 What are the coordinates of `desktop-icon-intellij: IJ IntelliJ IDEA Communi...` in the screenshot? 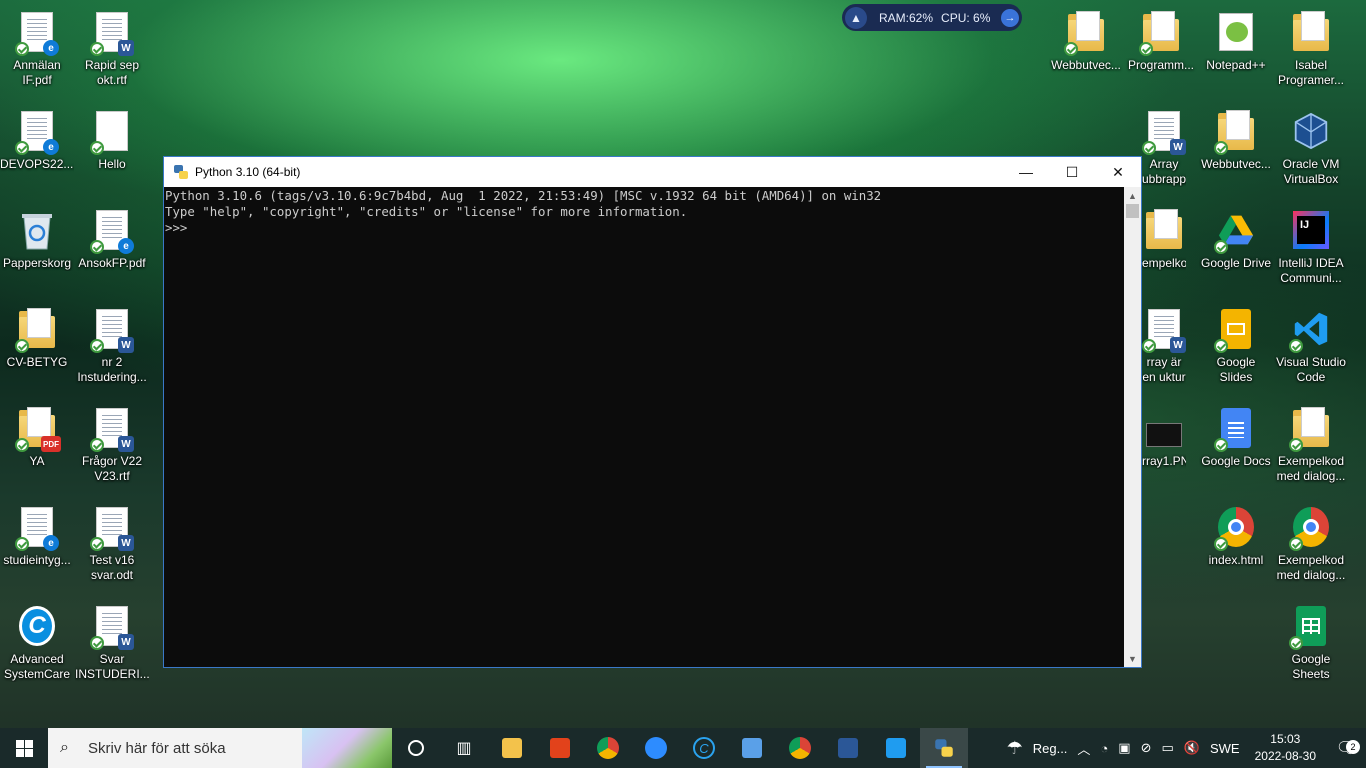 It's located at (1311, 250).